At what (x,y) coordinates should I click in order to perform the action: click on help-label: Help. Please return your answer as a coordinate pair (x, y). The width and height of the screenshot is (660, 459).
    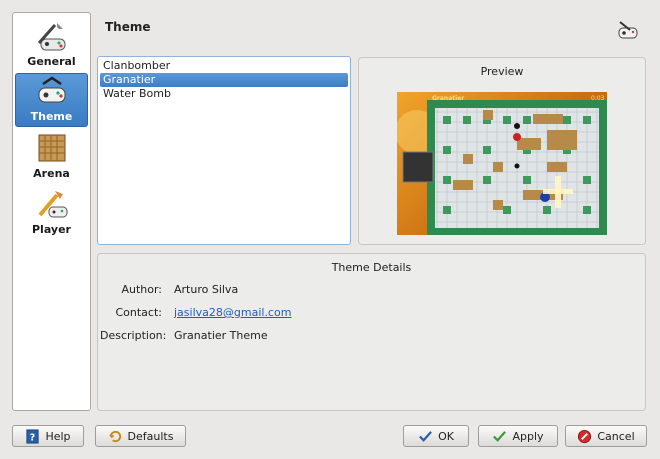
    Looking at the image, I should click on (58, 436).